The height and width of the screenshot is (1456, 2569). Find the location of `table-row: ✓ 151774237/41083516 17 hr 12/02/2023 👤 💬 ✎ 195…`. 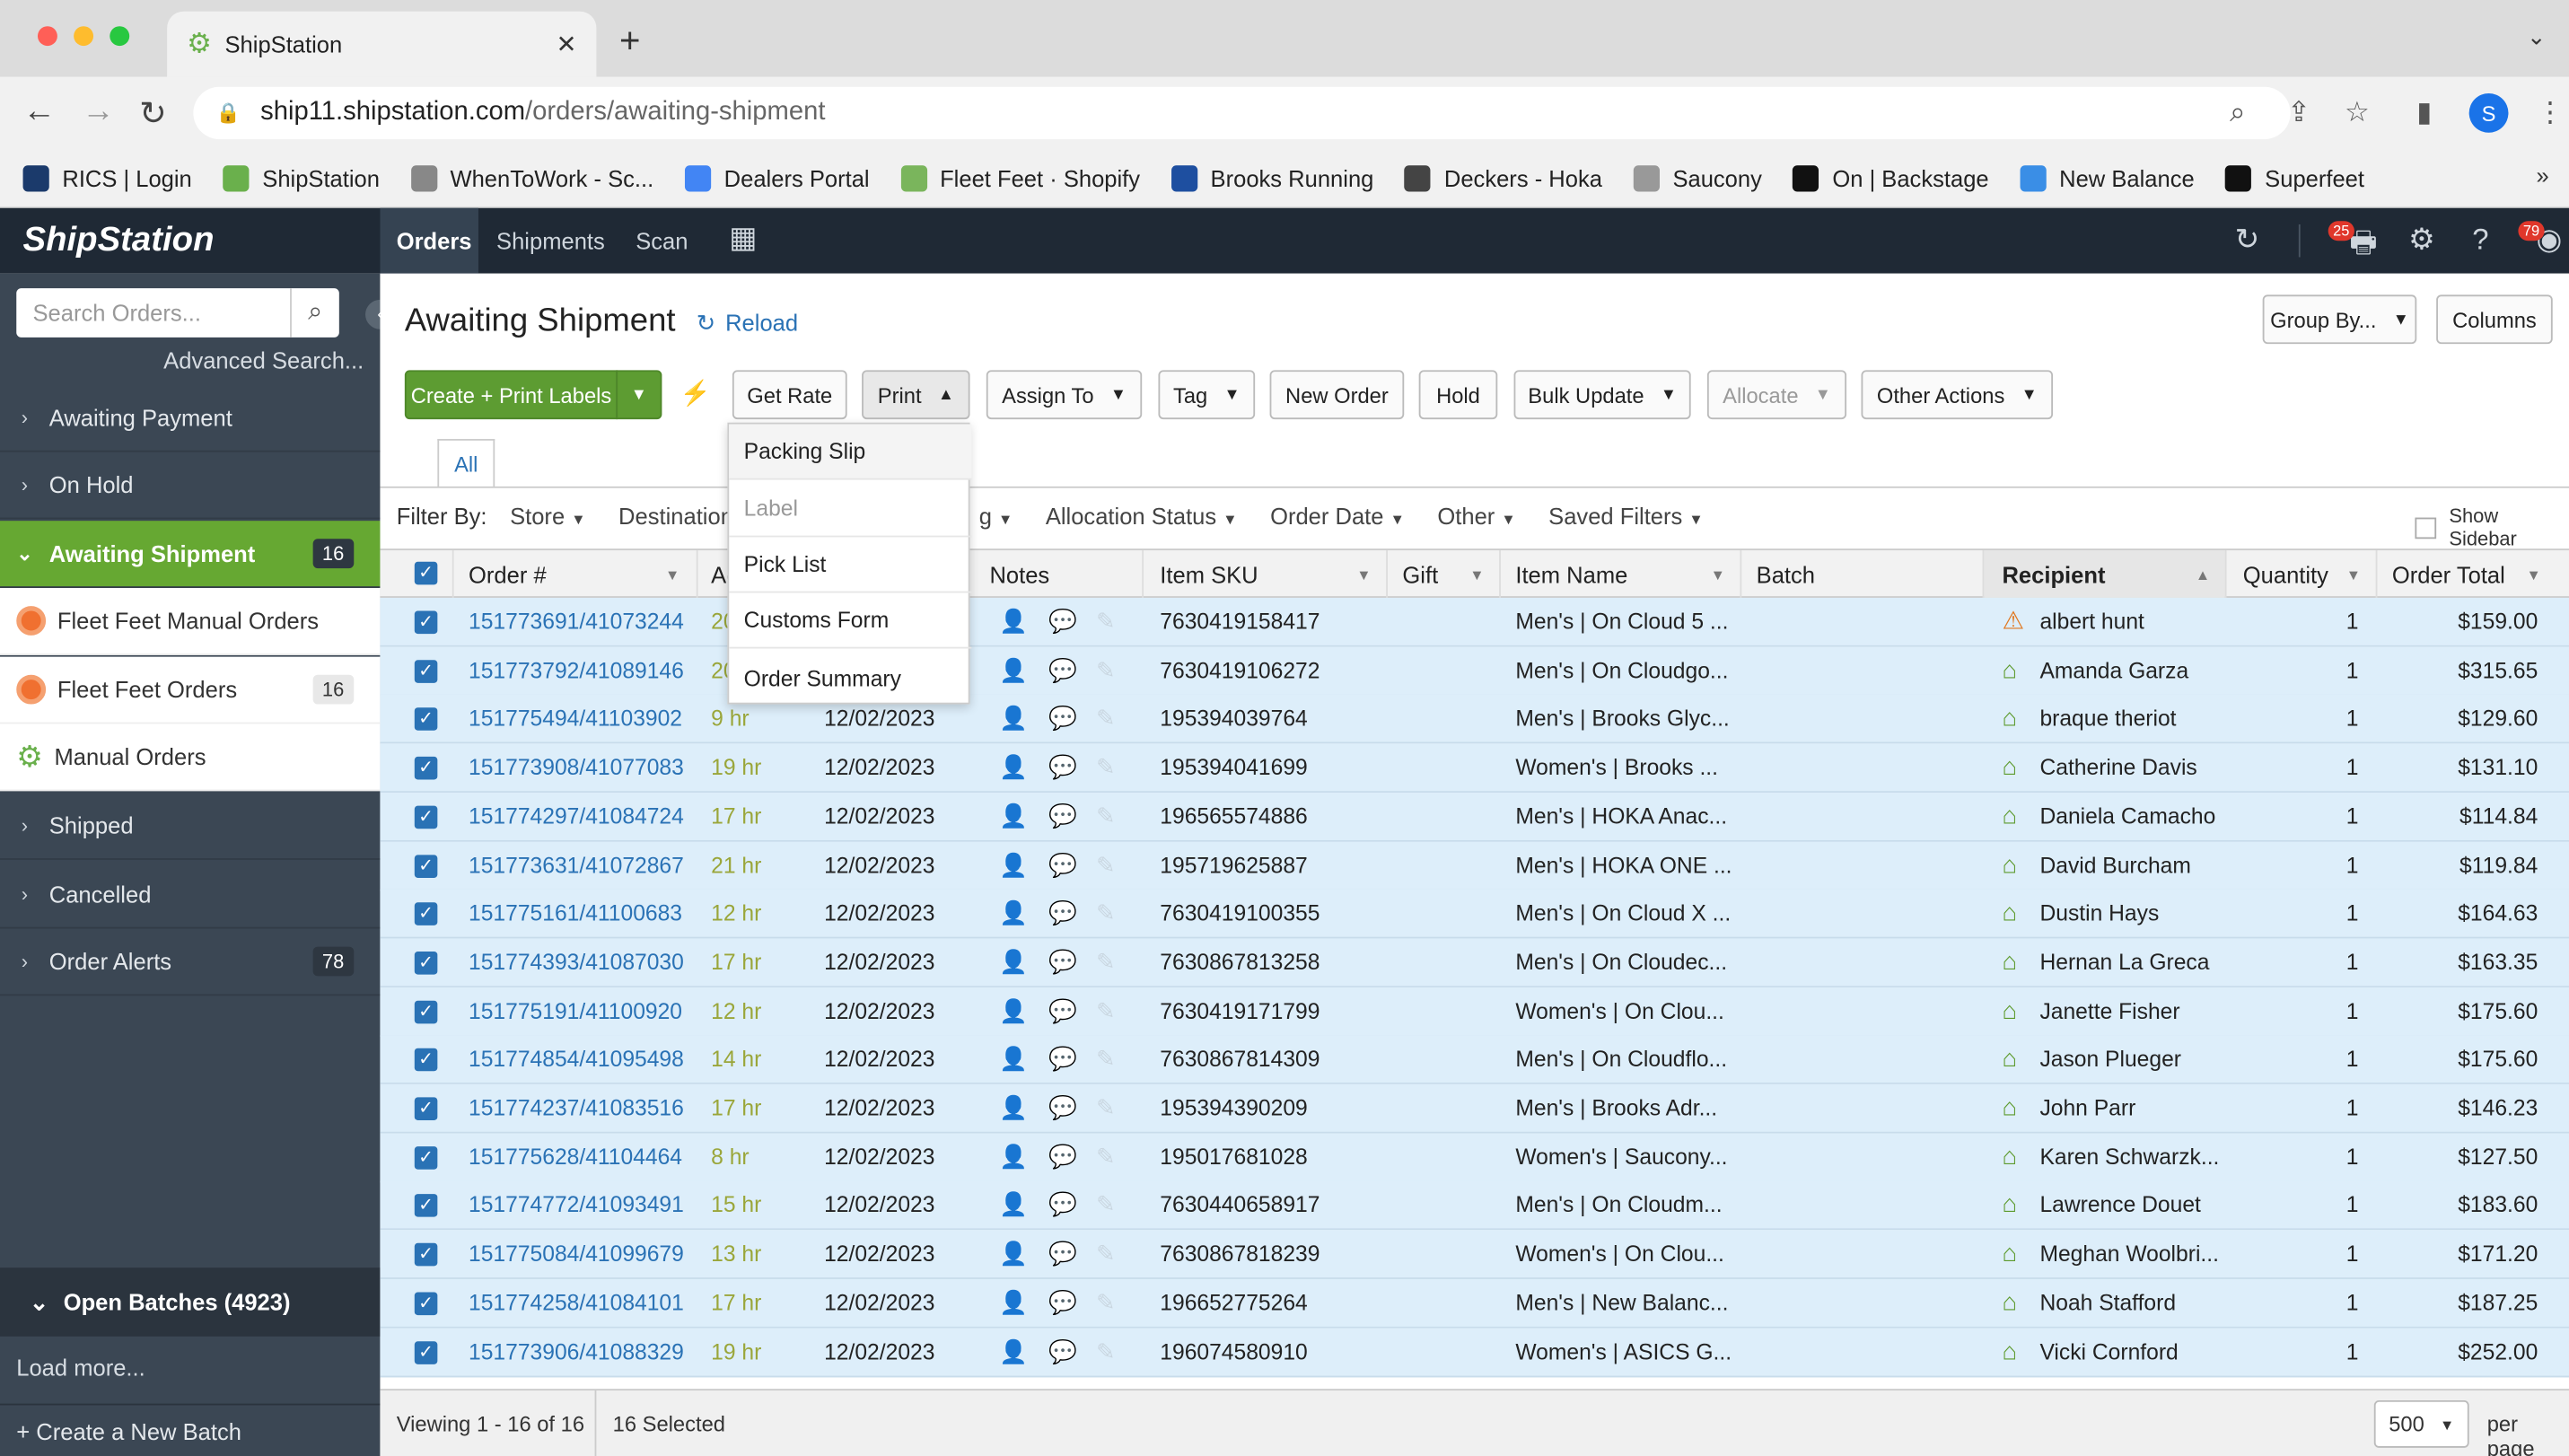

table-row: ✓ 151774237/41083516 17 hr 12/02/2023 👤 💬 ✎ 195… is located at coordinates (1474, 1109).